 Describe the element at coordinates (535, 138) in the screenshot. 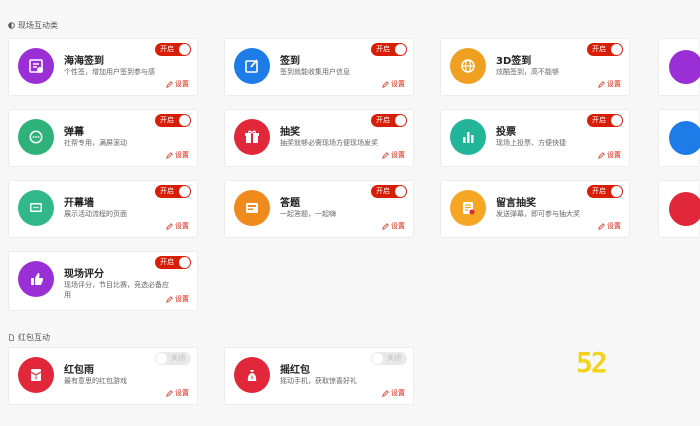

I see `app-card-vote: 投票 现场上投票、方便快捷 开启 设置` at that location.